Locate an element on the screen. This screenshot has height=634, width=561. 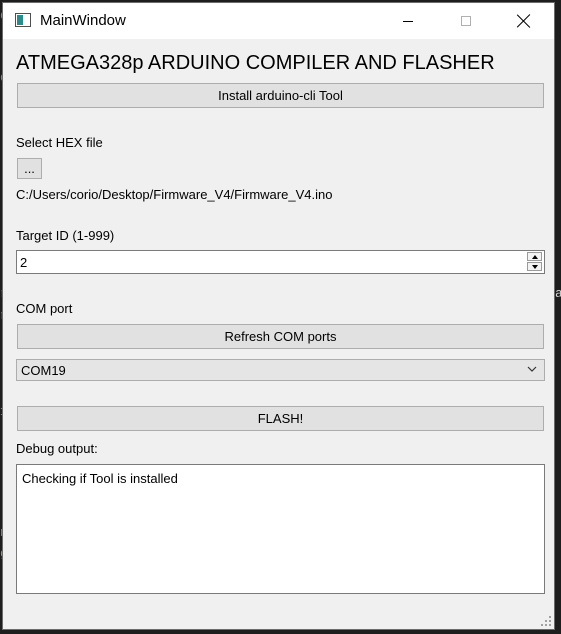
flash-button: FLASH! is located at coordinates (280, 418).